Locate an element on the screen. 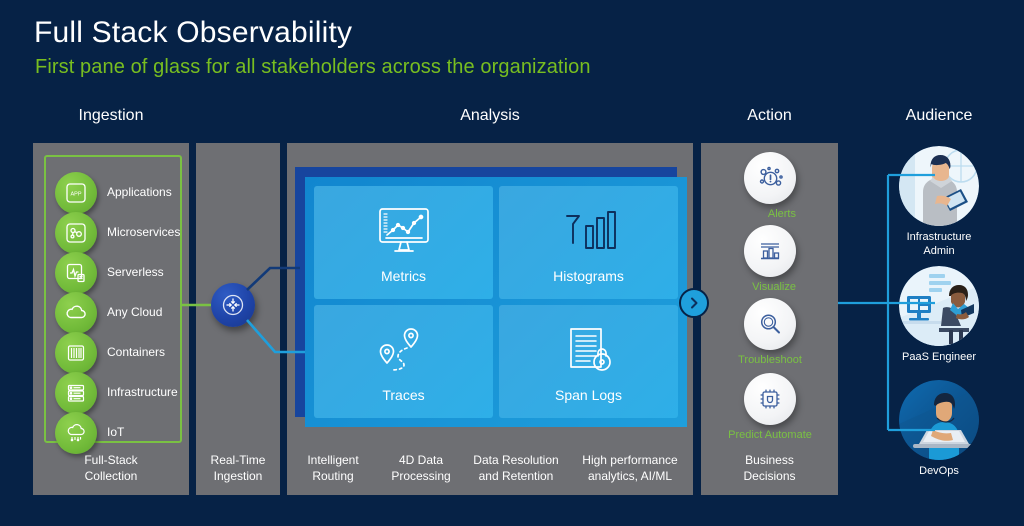 The image size is (1024, 526). audience-item-label: PaaS Engineer is located at coordinates (939, 358).